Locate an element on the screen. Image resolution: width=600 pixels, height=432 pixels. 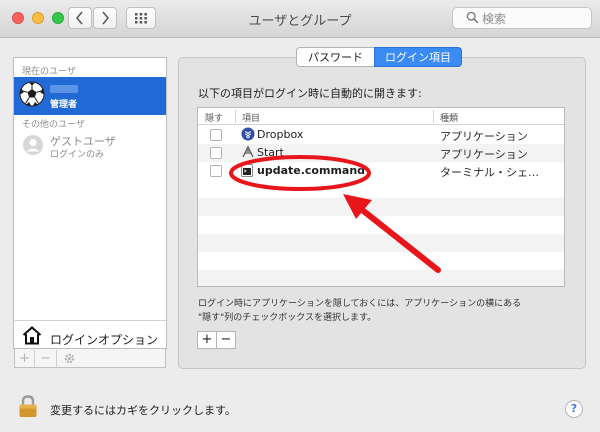
forward-button is located at coordinates (105, 18).